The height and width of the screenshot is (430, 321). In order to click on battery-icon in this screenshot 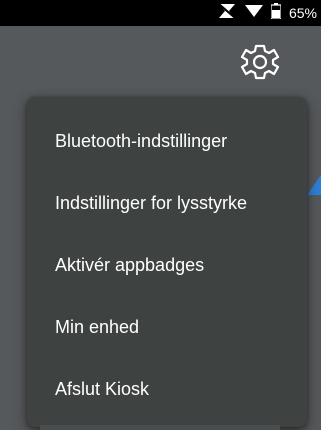, I will do `click(276, 13)`.